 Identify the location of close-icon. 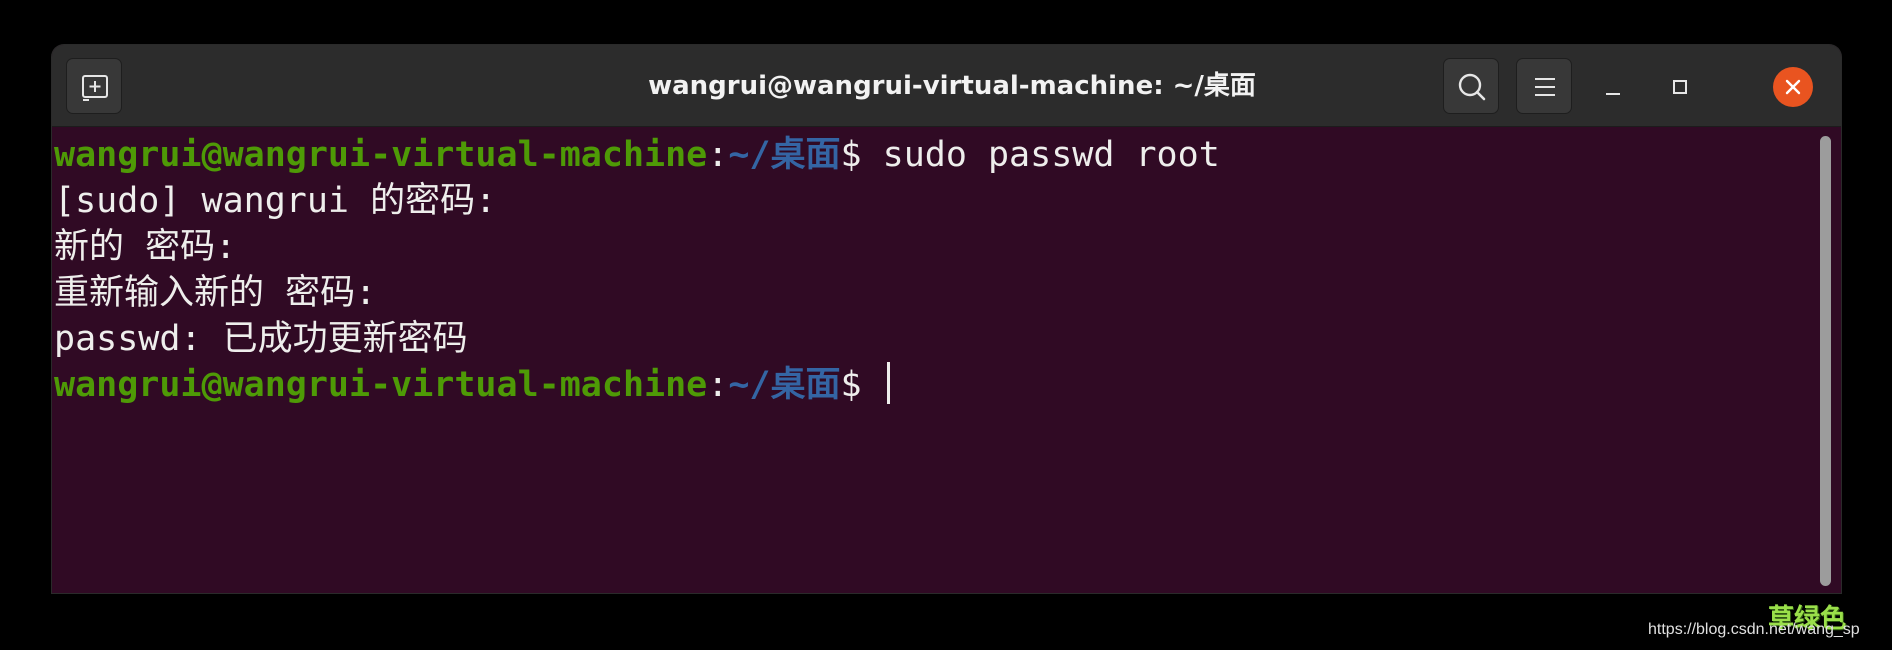
(1793, 87).